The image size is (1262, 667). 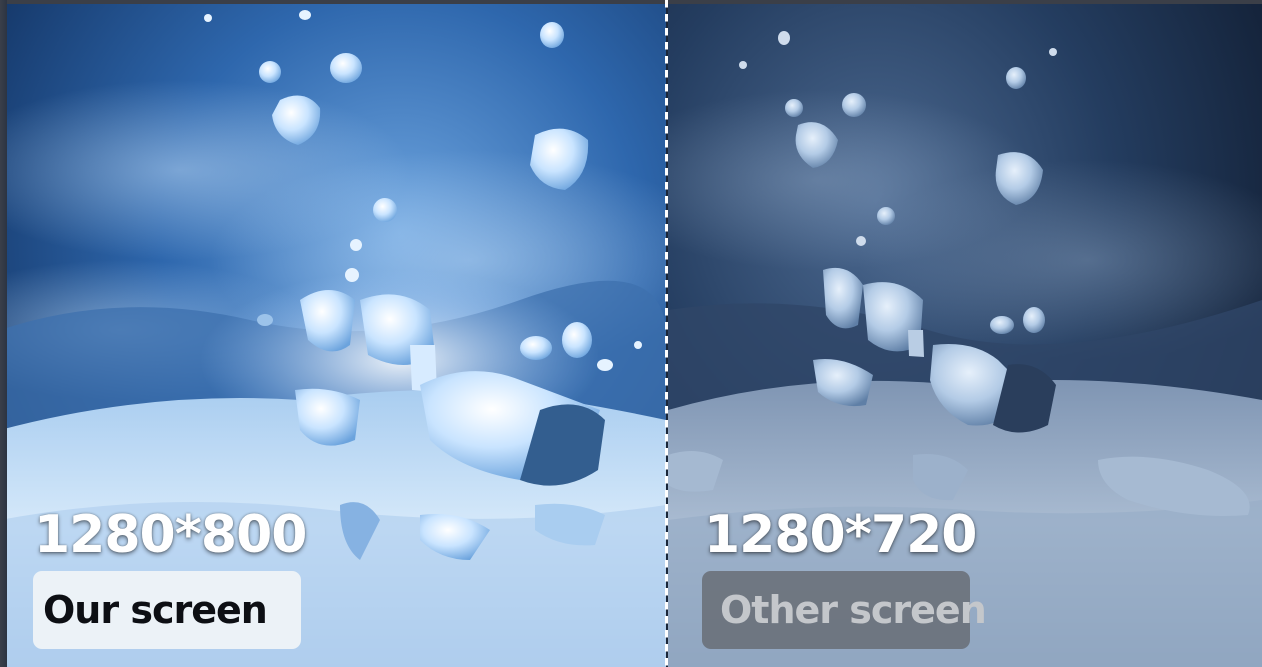 What do you see at coordinates (844, 610) in the screenshot?
I see `other-screen-label: Other screen` at bounding box center [844, 610].